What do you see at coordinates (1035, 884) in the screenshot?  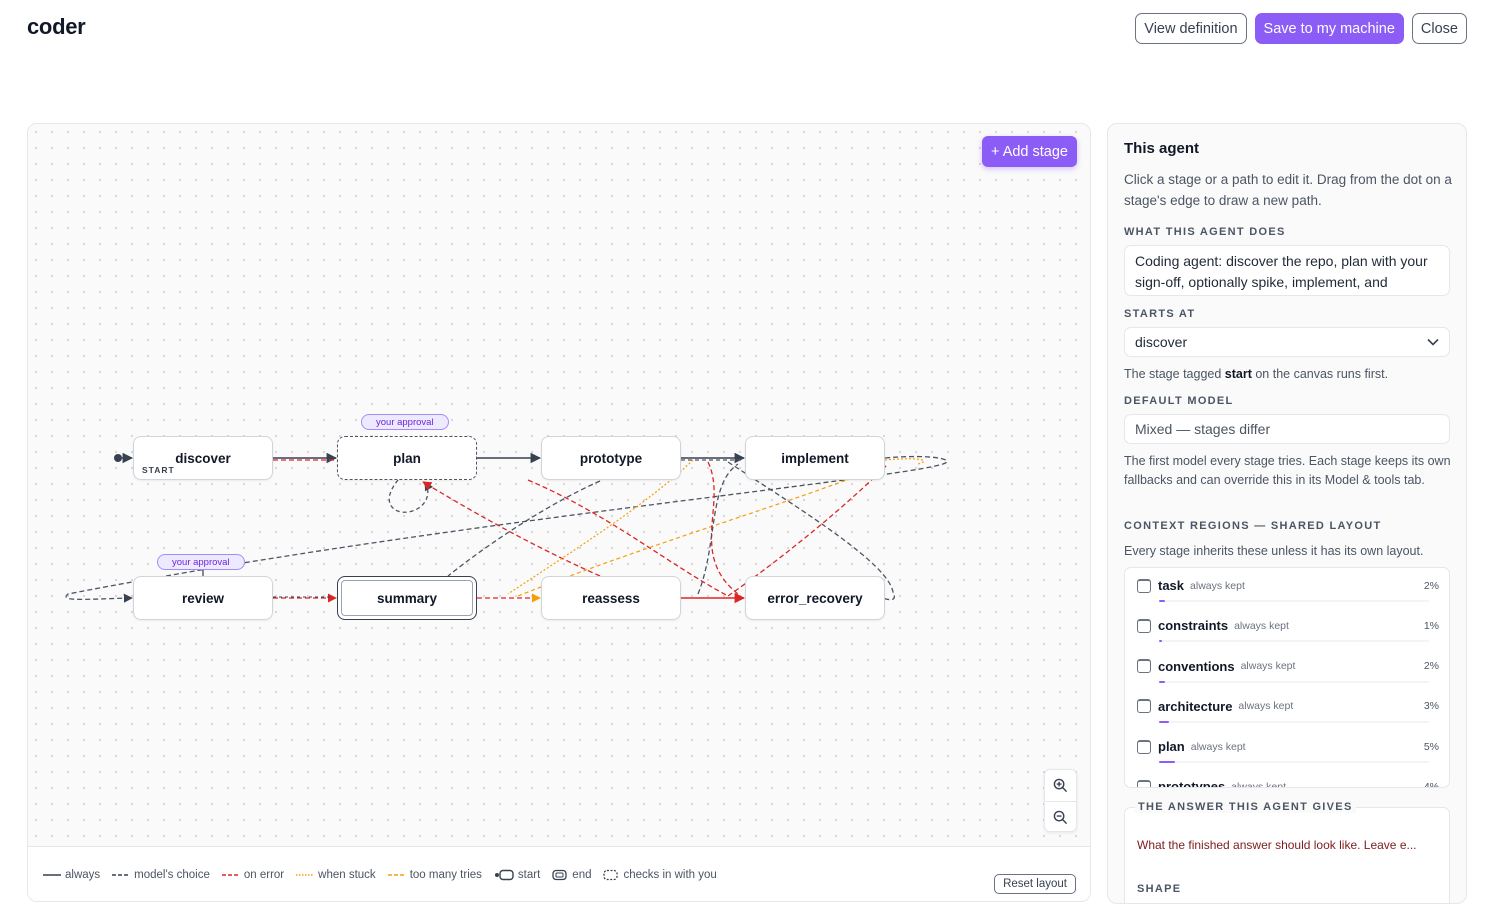 I see `reset-layout-button: Reset layout` at bounding box center [1035, 884].